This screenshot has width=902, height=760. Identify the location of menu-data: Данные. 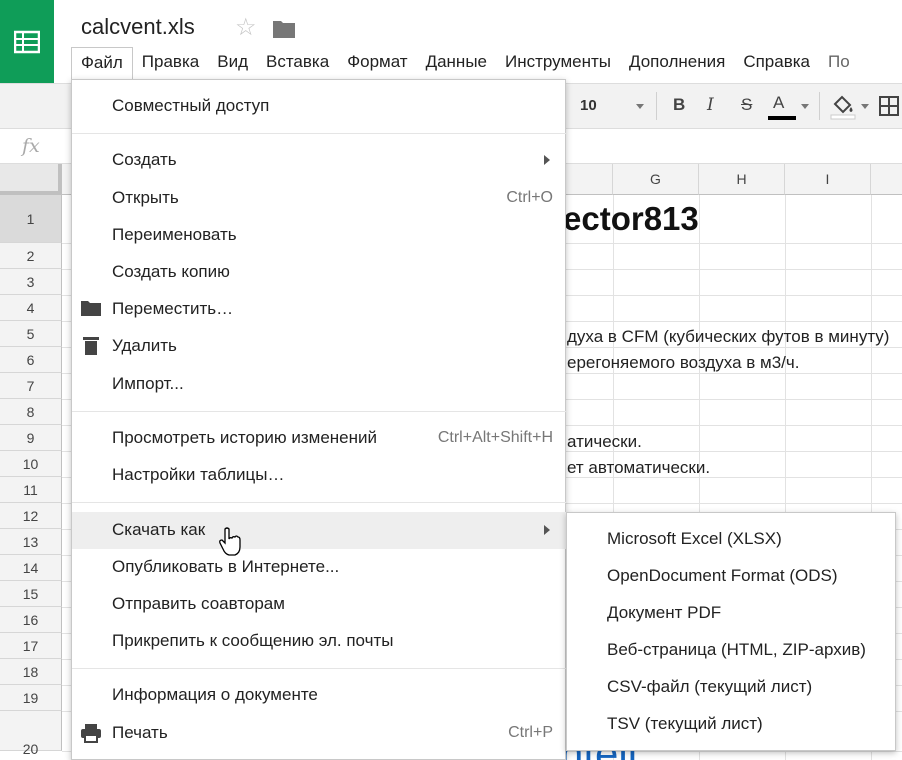
(456, 62).